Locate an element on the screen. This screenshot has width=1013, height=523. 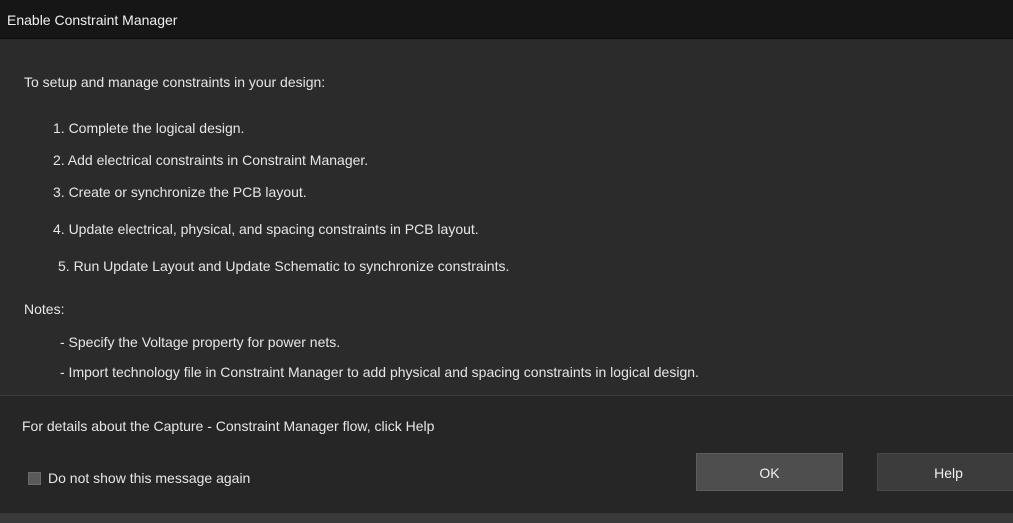
do-not-show-again-label: Do not show this message again is located at coordinates (149, 478).